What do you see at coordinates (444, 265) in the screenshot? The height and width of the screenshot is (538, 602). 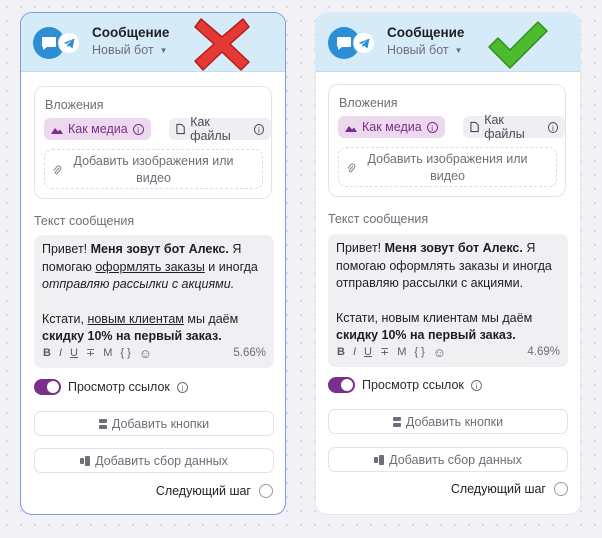 I see `text-run: оформлять заказы` at bounding box center [444, 265].